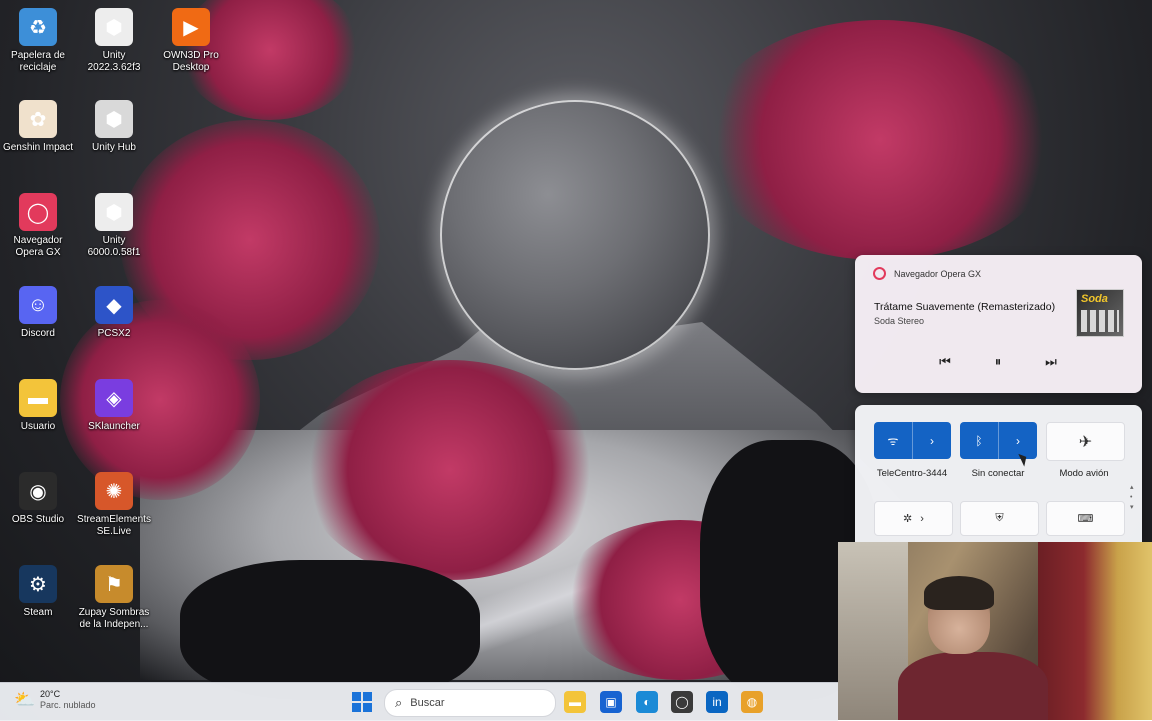 The height and width of the screenshot is (721, 1152). What do you see at coordinates (879, 273) in the screenshot?
I see `opera-gx-icon` at bounding box center [879, 273].